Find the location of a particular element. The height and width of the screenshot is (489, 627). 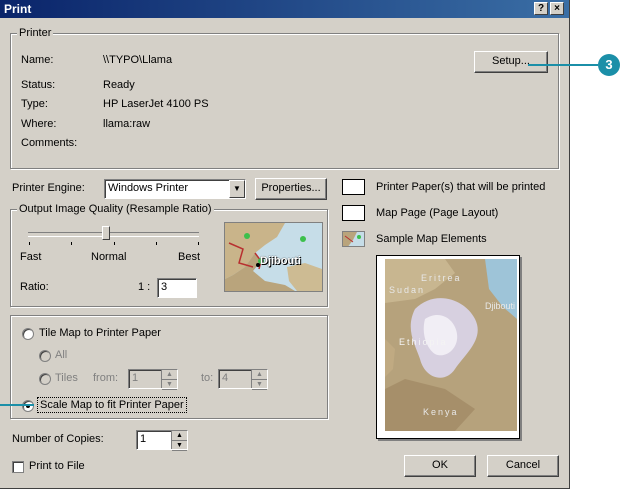

callout-leader-line is located at coordinates (563, 65).